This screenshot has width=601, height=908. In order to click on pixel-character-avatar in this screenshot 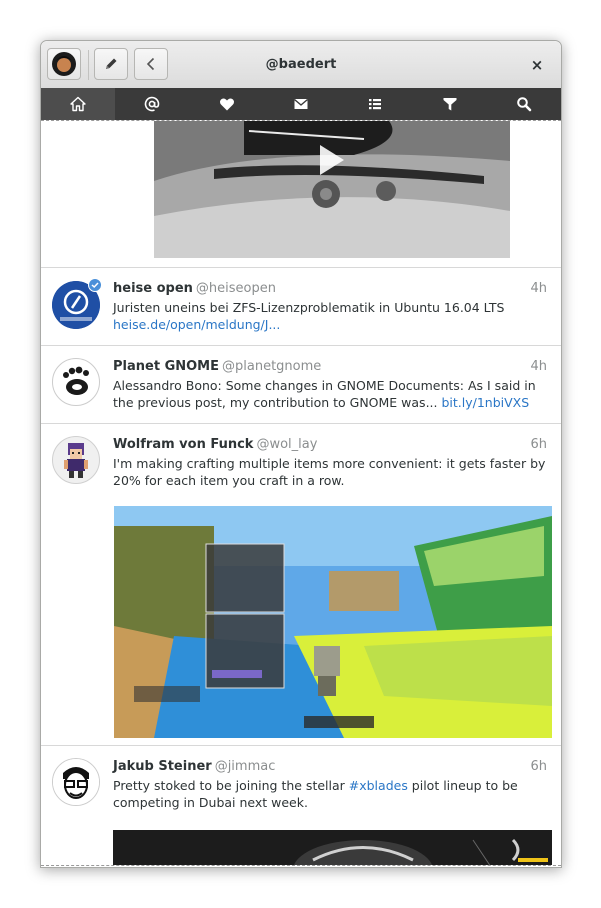, I will do `click(76, 460)`.